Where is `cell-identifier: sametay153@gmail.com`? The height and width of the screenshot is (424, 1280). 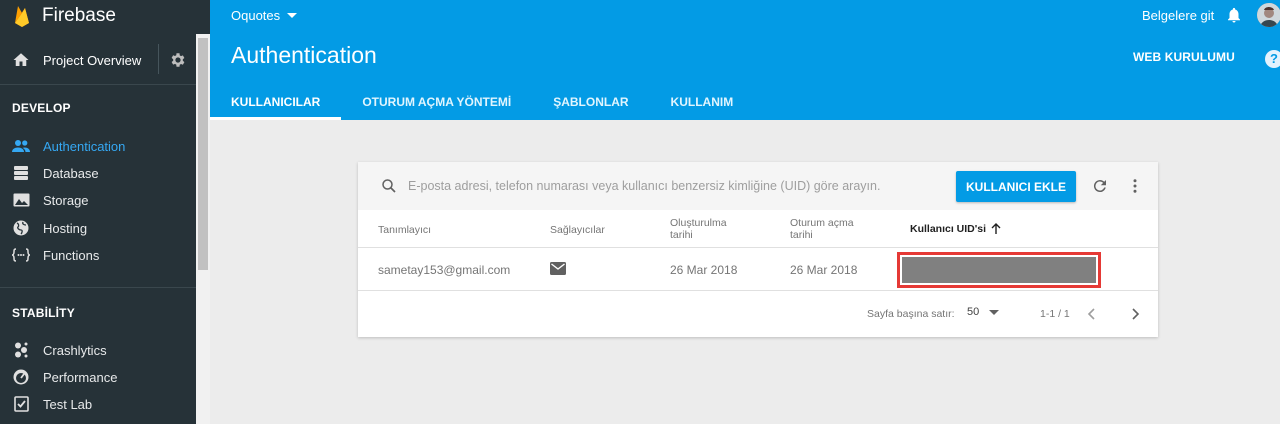
cell-identifier: sametay153@gmail.com is located at coordinates (444, 270).